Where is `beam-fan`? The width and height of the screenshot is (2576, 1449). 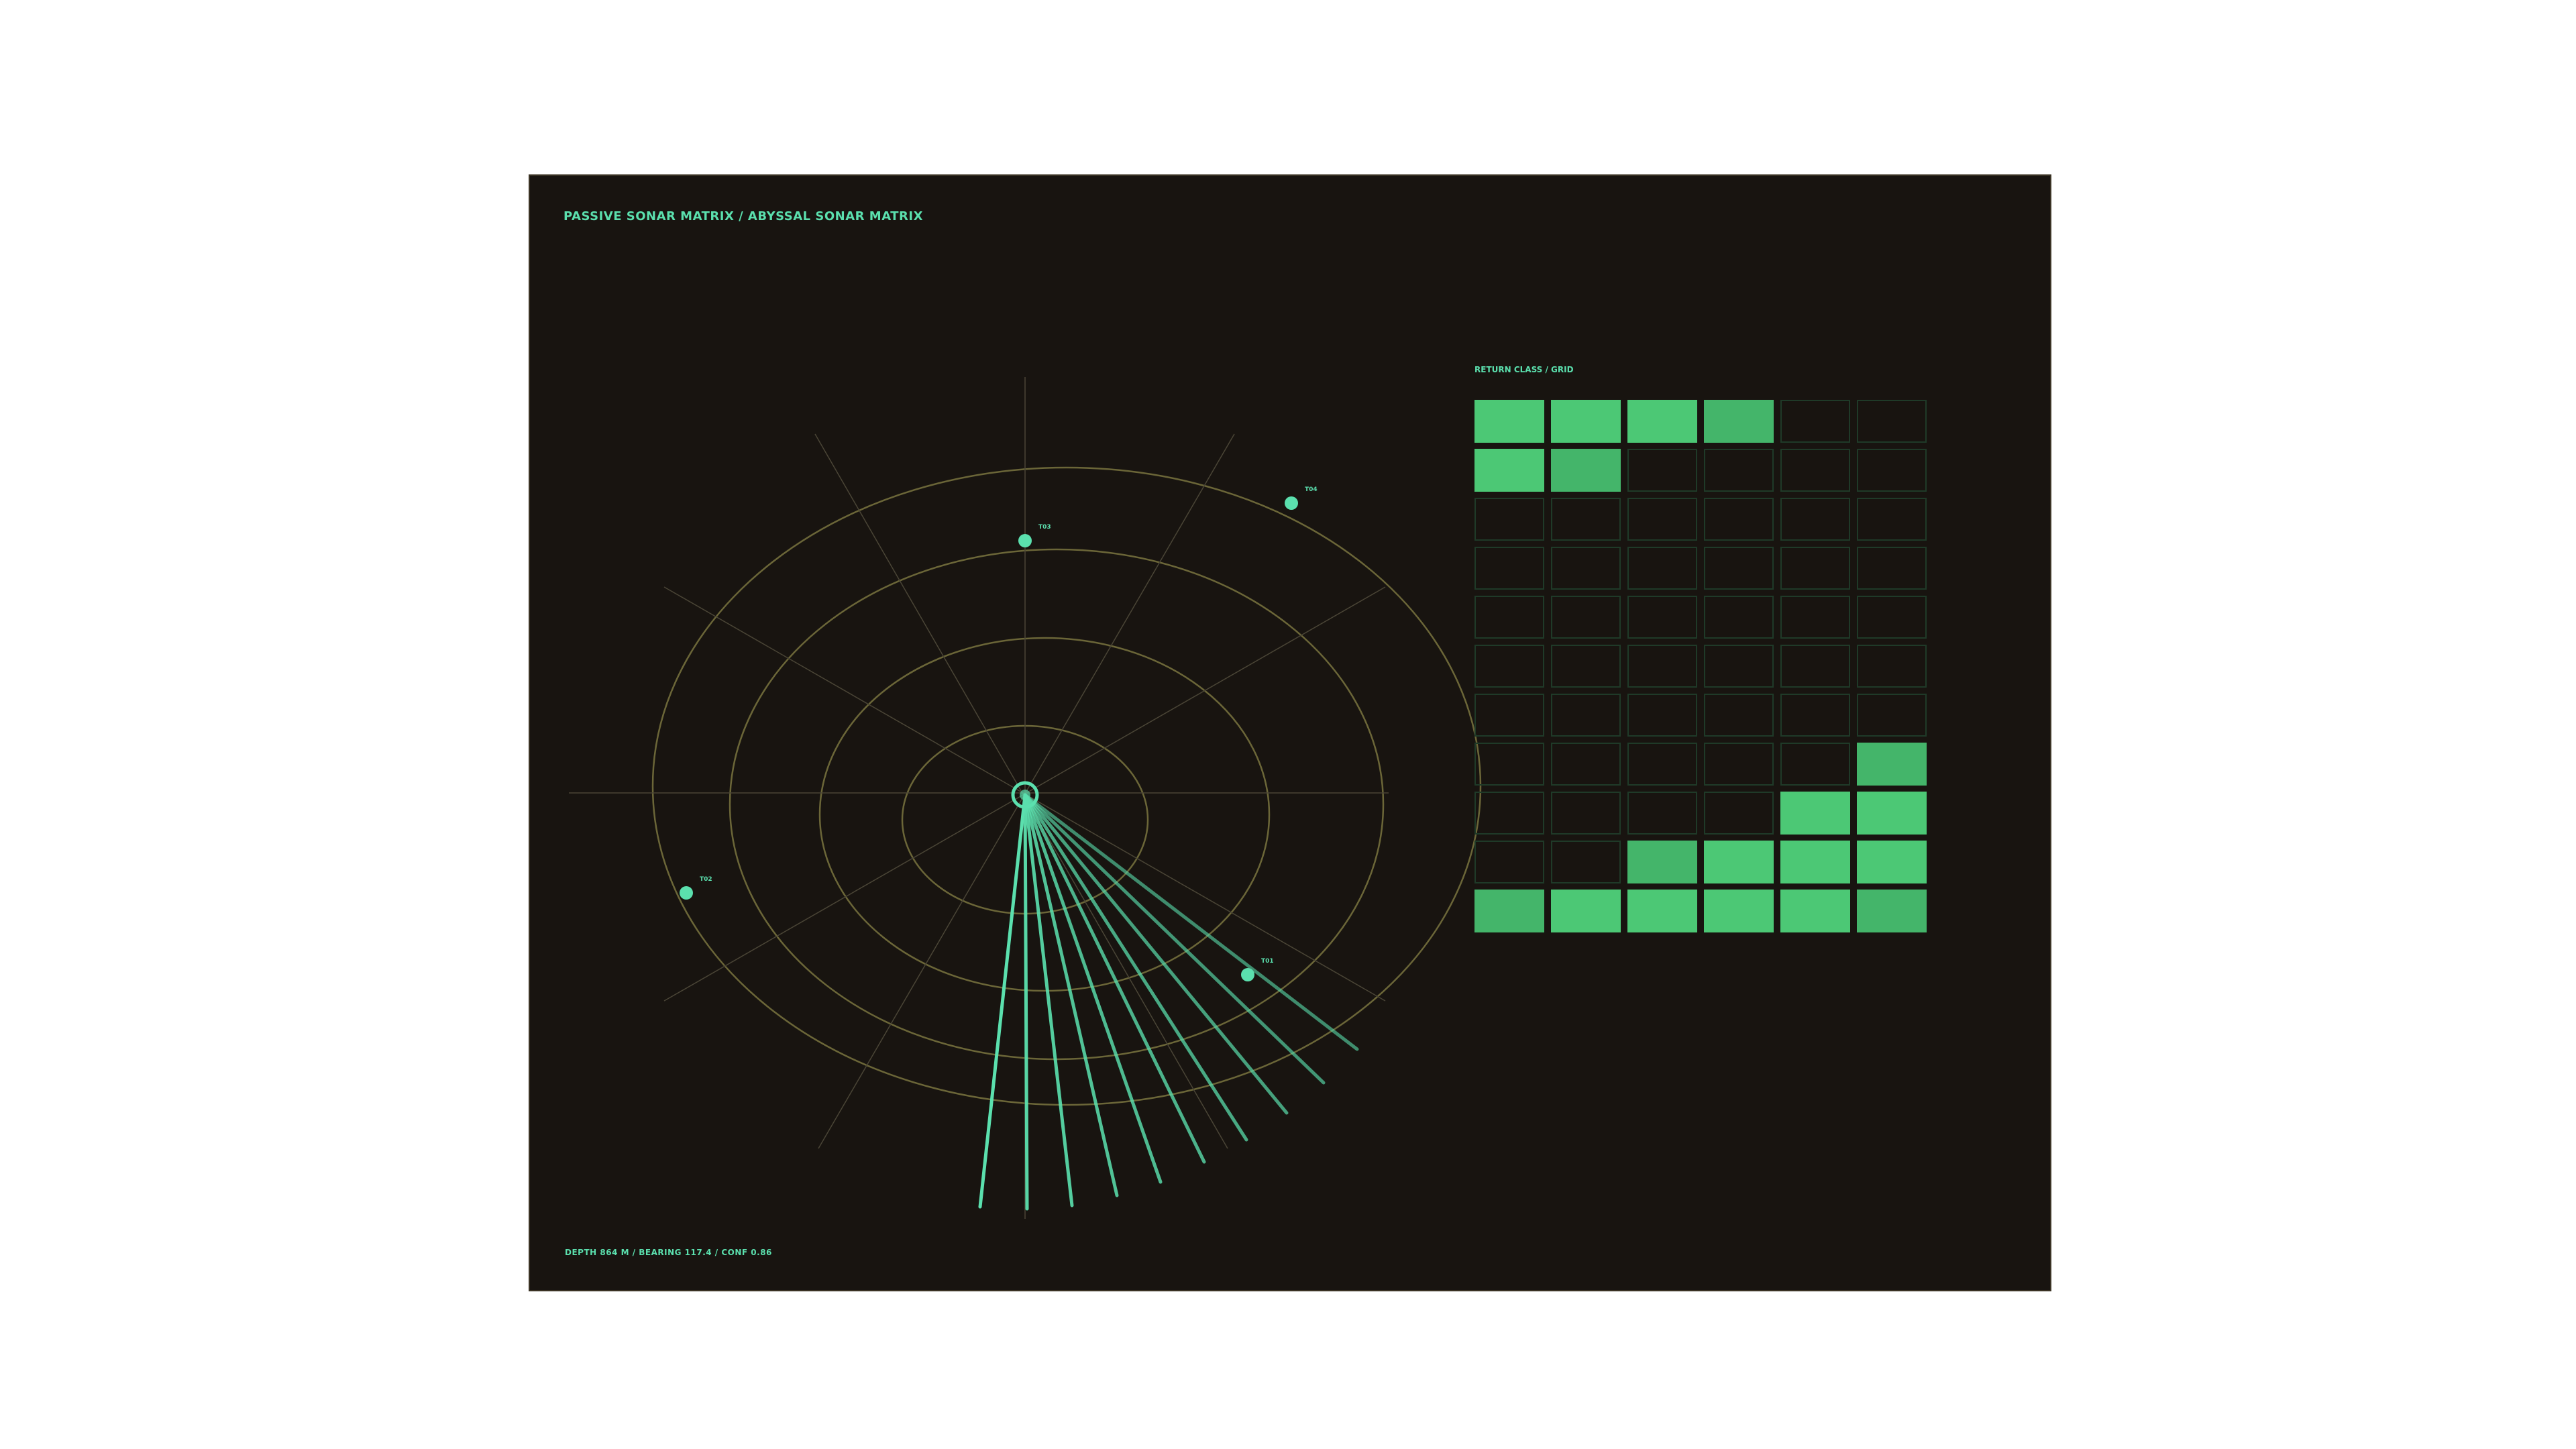
beam-fan is located at coordinates (1168, 1002).